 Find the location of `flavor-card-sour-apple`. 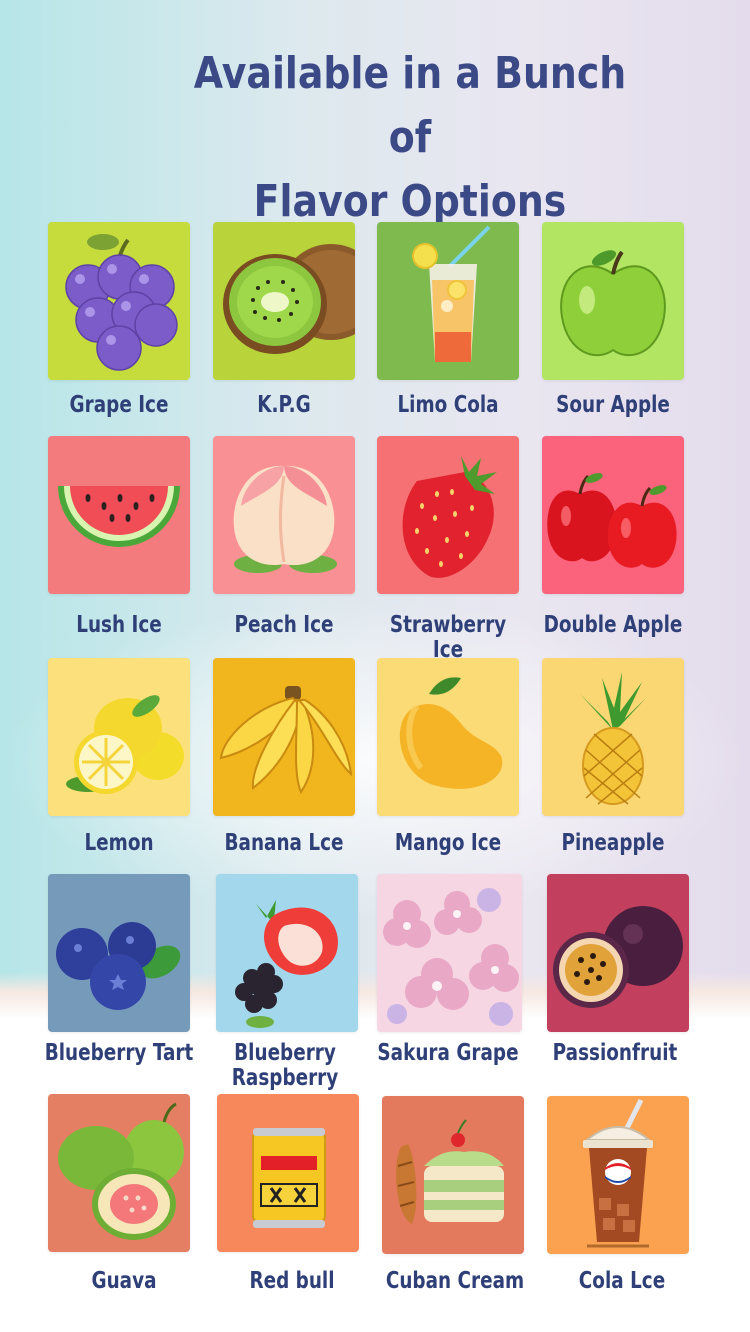

flavor-card-sour-apple is located at coordinates (613, 301).